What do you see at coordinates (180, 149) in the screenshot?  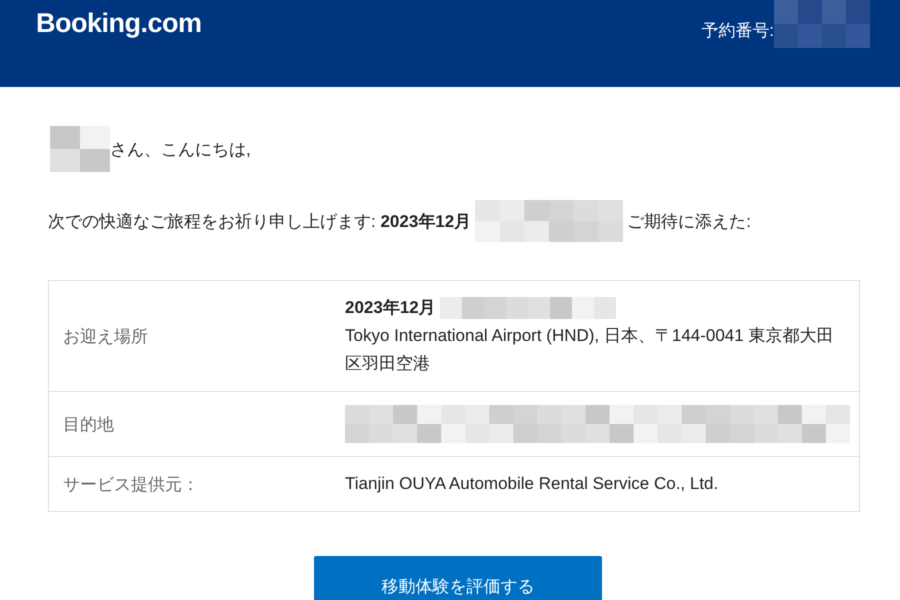 I see `greeting-text: さん、こんにちは,` at bounding box center [180, 149].